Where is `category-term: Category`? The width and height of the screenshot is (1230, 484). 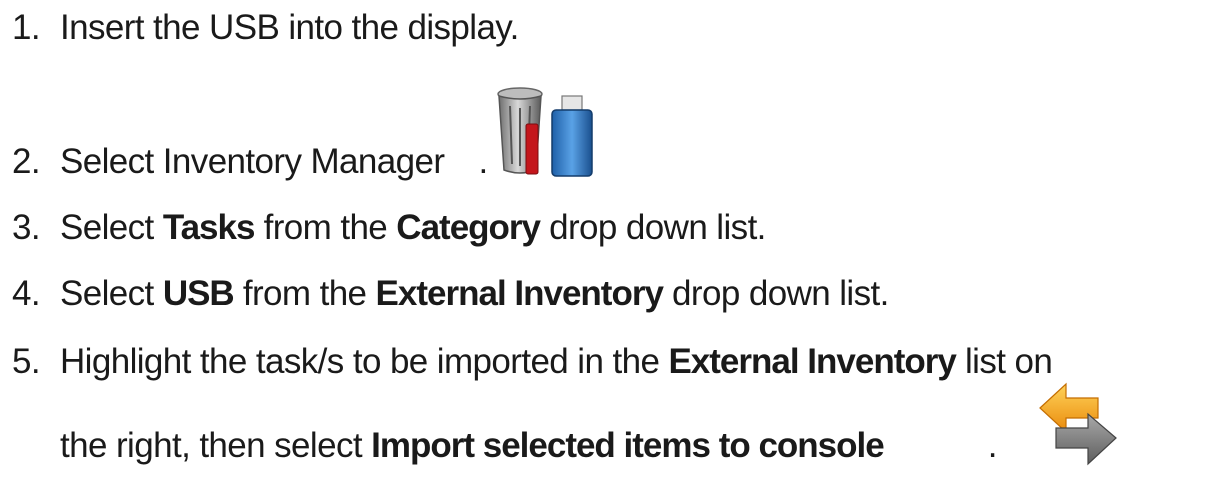
category-term: Category is located at coordinates (468, 227).